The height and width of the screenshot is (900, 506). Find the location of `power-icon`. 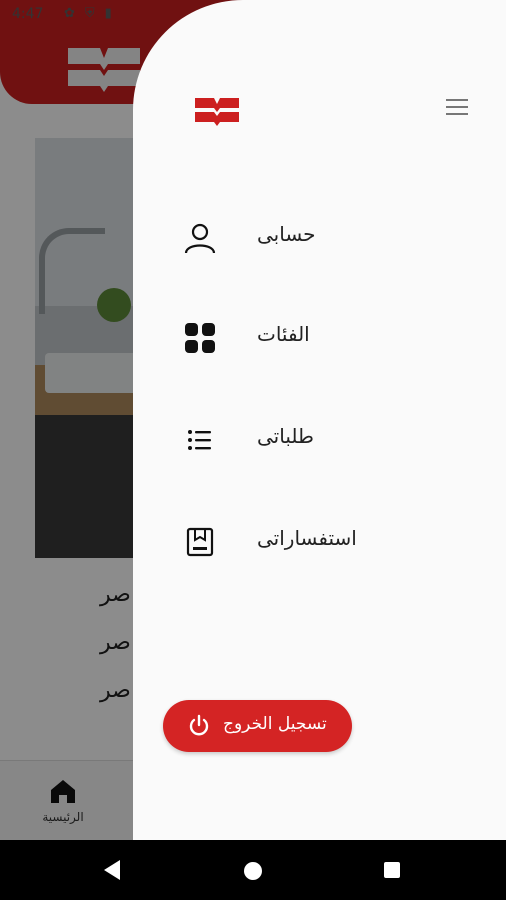

power-icon is located at coordinates (199, 725).